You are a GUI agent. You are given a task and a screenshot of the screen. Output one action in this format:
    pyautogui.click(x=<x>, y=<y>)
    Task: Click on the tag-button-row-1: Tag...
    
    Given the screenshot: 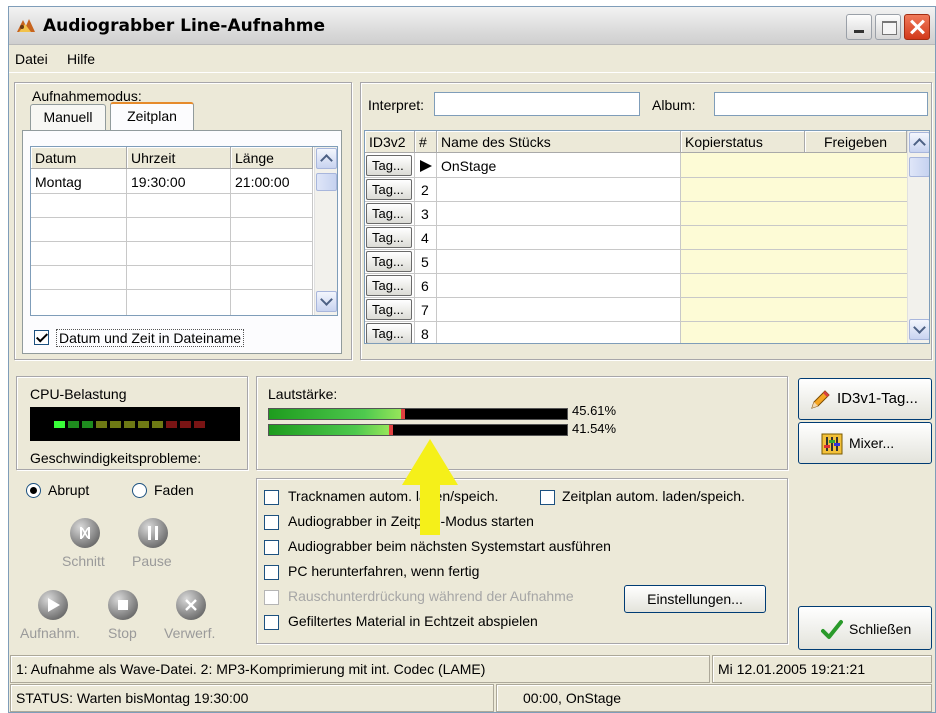 What is the action you would take?
    pyautogui.click(x=389, y=165)
    